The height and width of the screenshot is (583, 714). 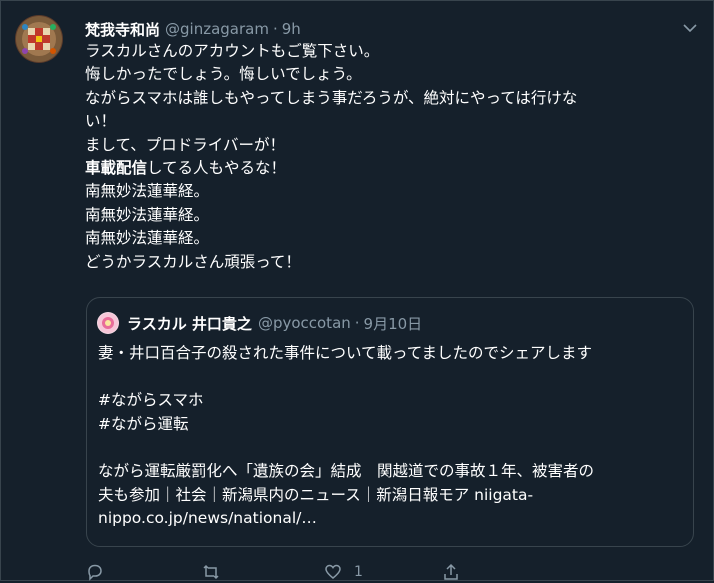 I want to click on tweet-text-line: 悔しかったでしょう。悔しいでしょう。, so click(x=223, y=74).